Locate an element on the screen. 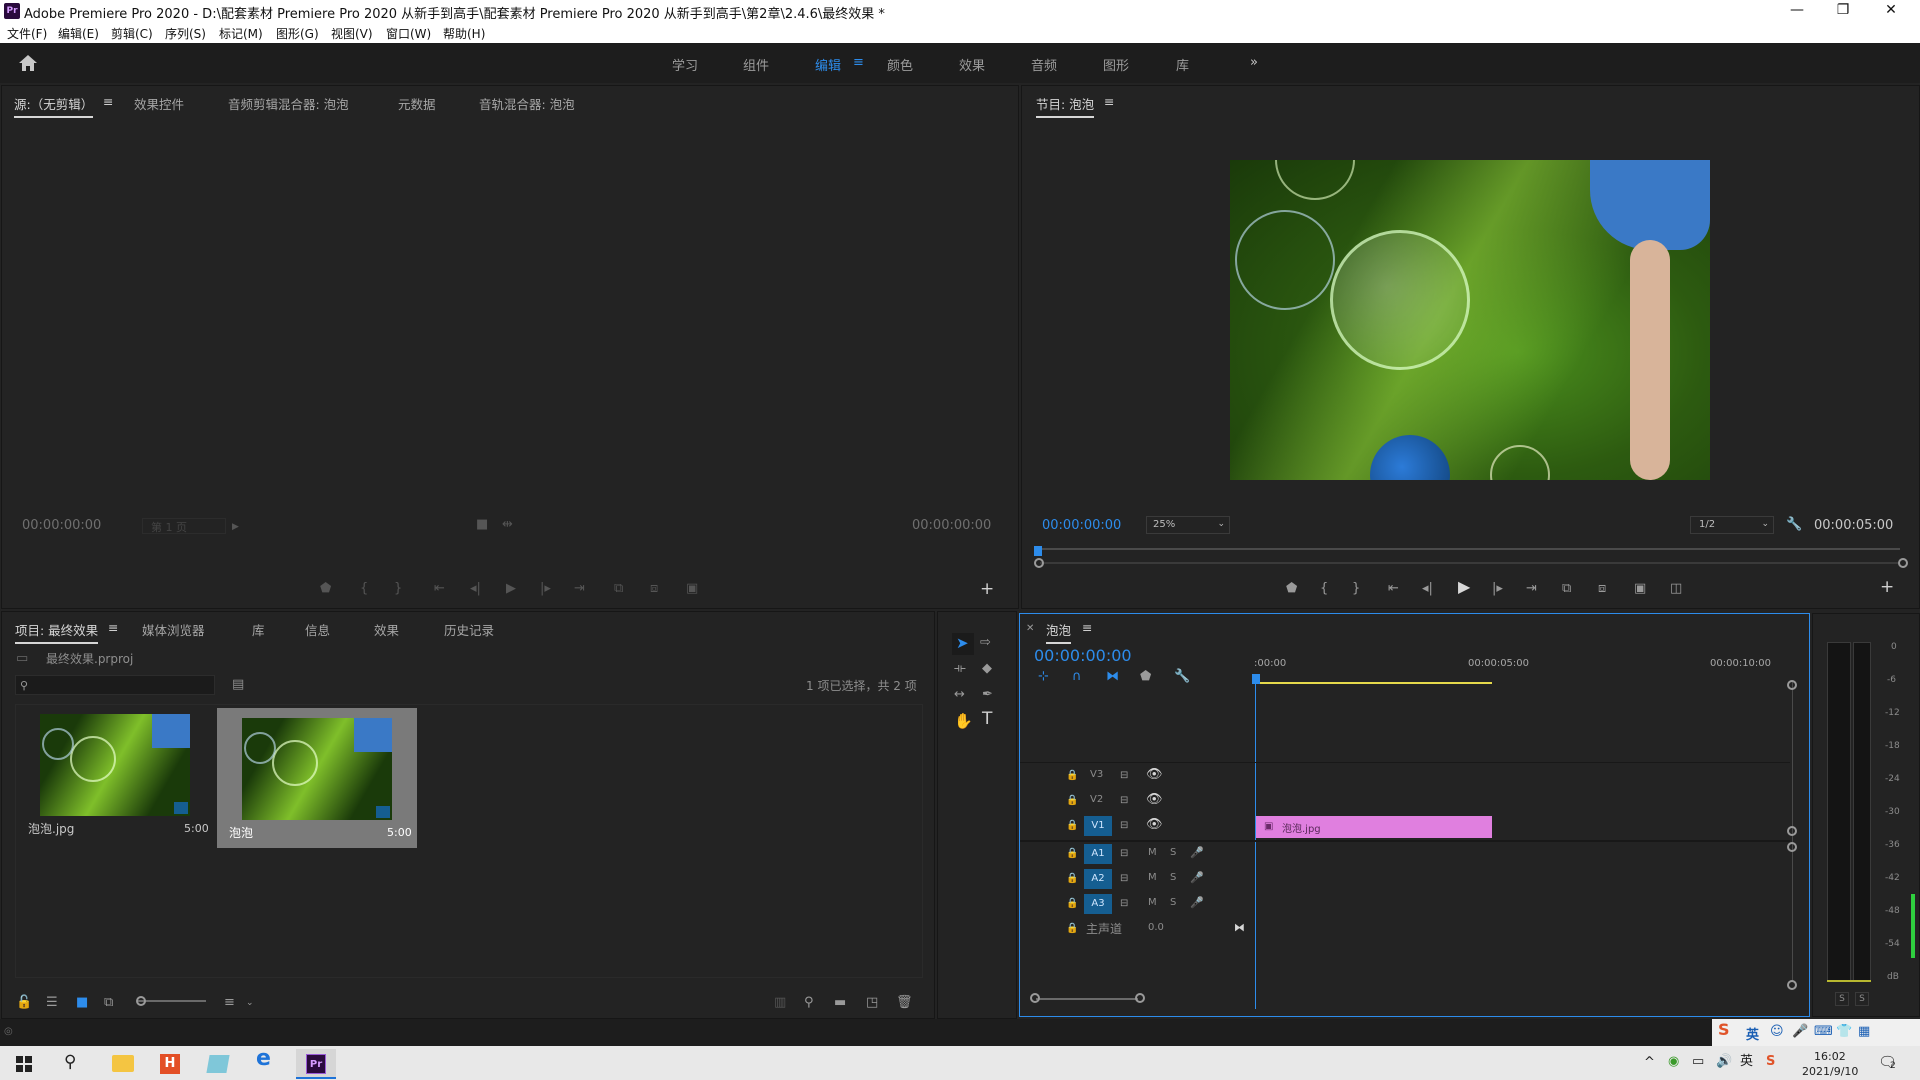 The image size is (1920, 1080). go-to-in-icon: ⇤ is located at coordinates (1393, 589).